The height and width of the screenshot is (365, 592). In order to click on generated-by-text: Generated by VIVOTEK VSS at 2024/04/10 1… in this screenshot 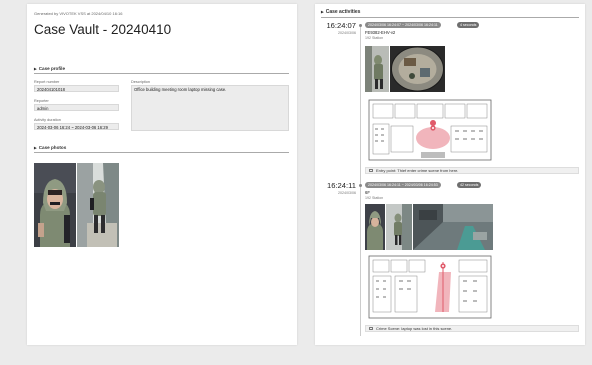, I will do `click(78, 13)`.